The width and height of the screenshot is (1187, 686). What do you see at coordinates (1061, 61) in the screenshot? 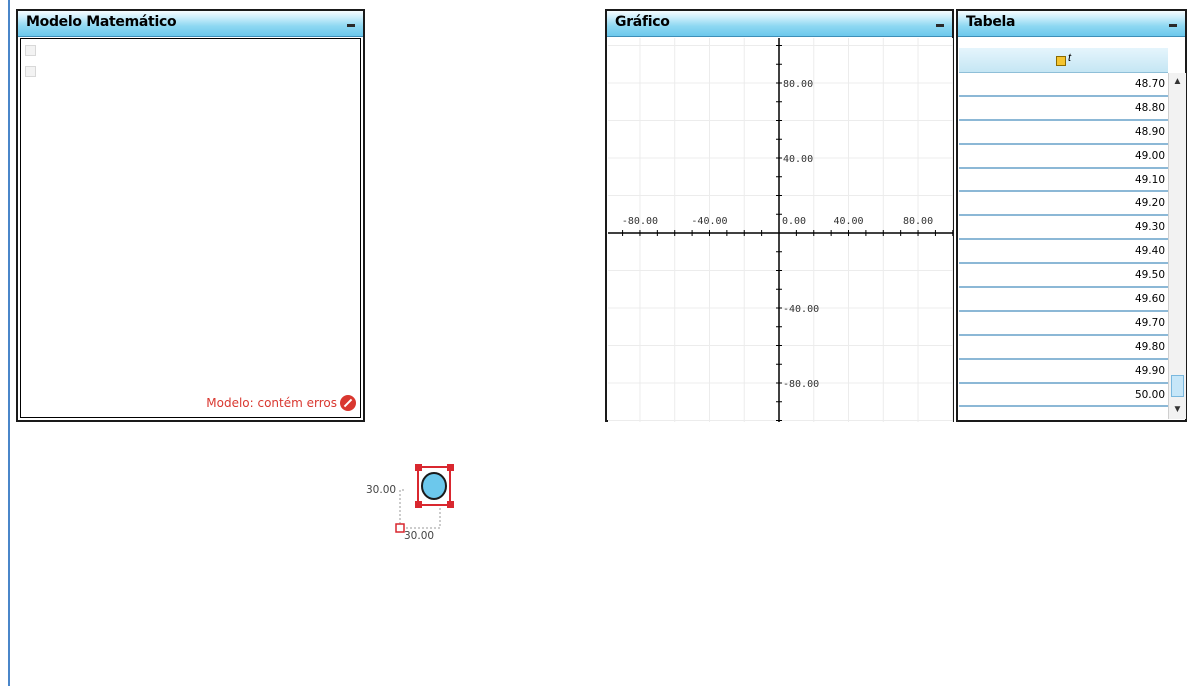
I see `variable-color-icon` at bounding box center [1061, 61].